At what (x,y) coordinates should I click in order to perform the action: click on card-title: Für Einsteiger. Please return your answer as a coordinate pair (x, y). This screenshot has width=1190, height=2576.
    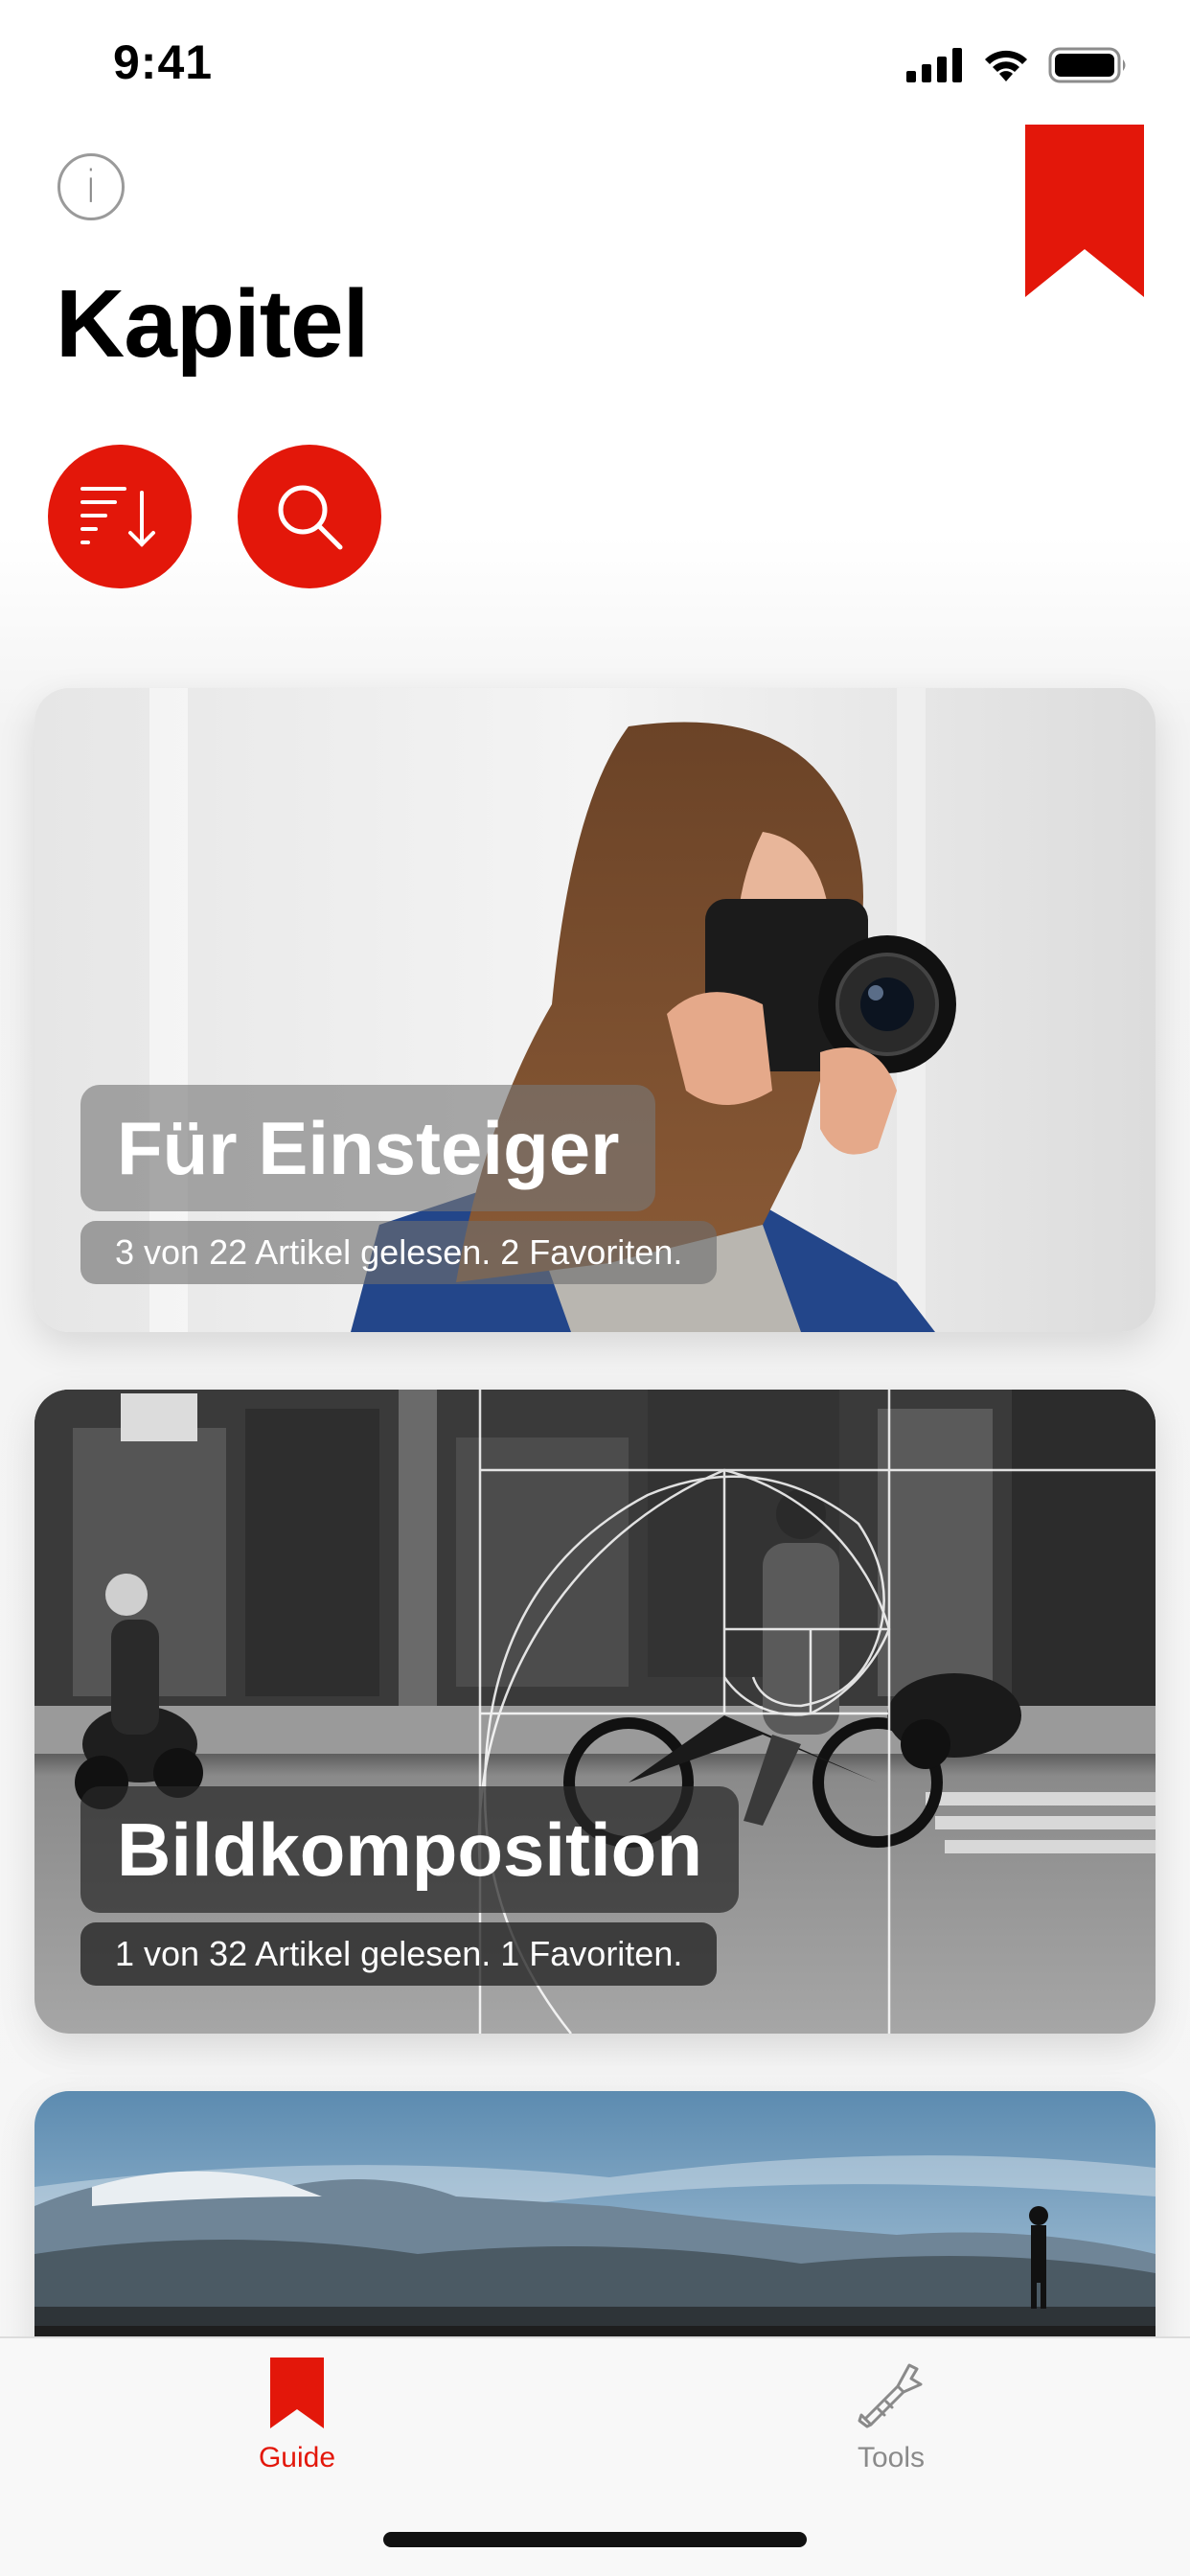
    Looking at the image, I should click on (369, 1147).